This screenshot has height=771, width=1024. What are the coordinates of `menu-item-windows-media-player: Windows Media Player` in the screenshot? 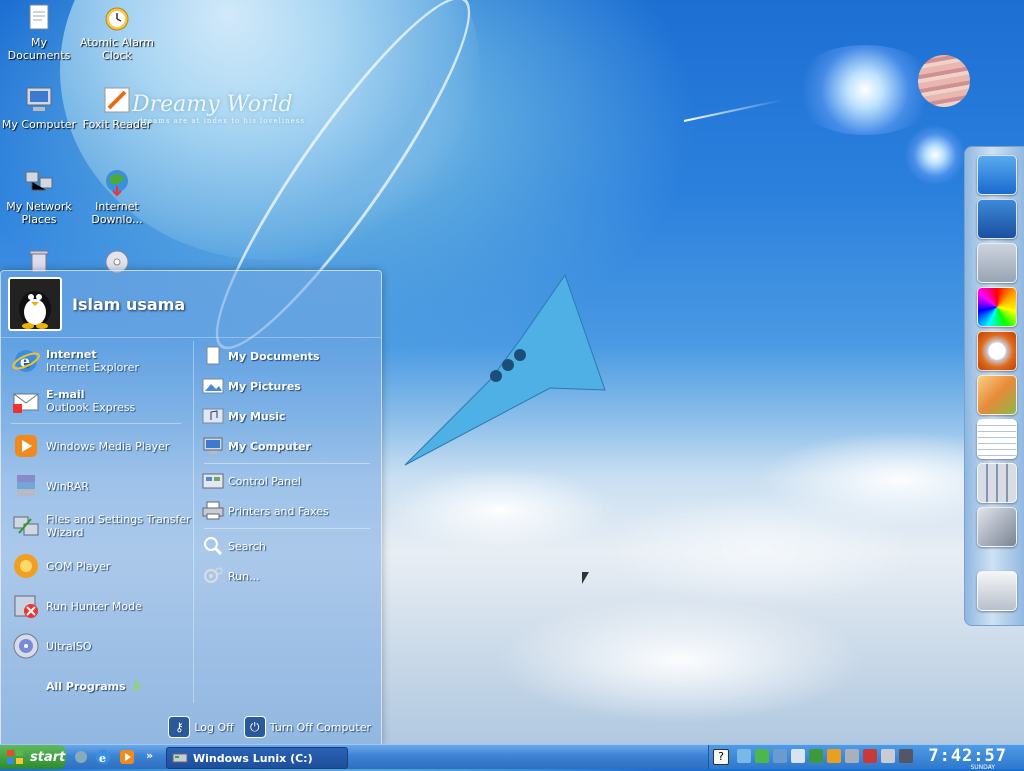 It's located at (96, 446).